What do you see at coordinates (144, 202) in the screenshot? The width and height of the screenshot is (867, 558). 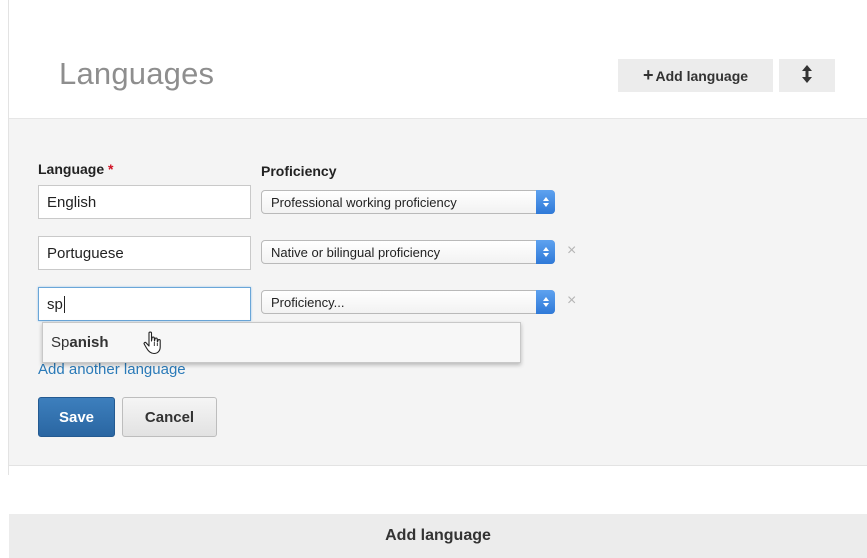 I see `language-input-1: English` at bounding box center [144, 202].